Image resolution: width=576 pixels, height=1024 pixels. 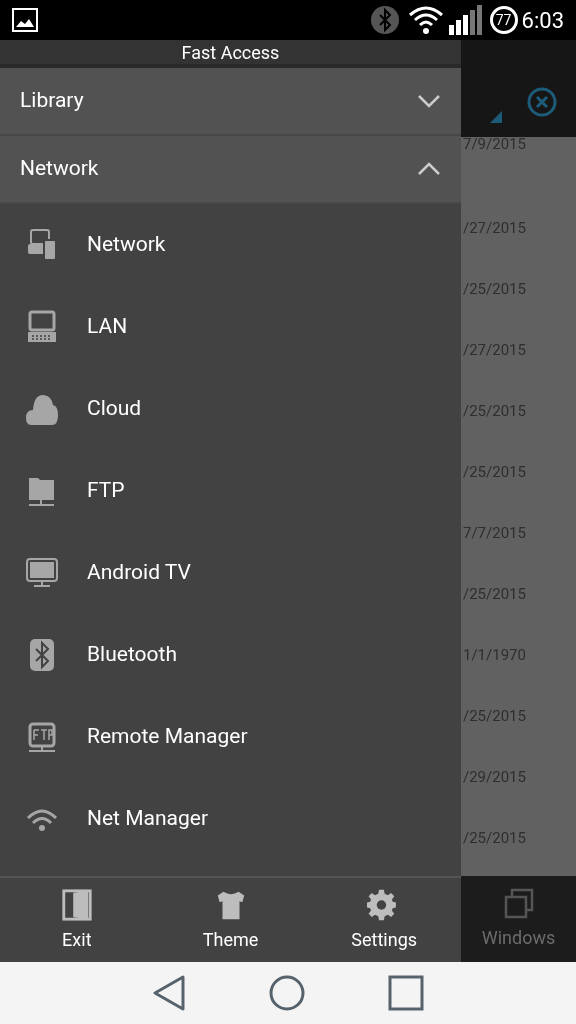 What do you see at coordinates (230, 102) in the screenshot?
I see `section-header: Library` at bounding box center [230, 102].